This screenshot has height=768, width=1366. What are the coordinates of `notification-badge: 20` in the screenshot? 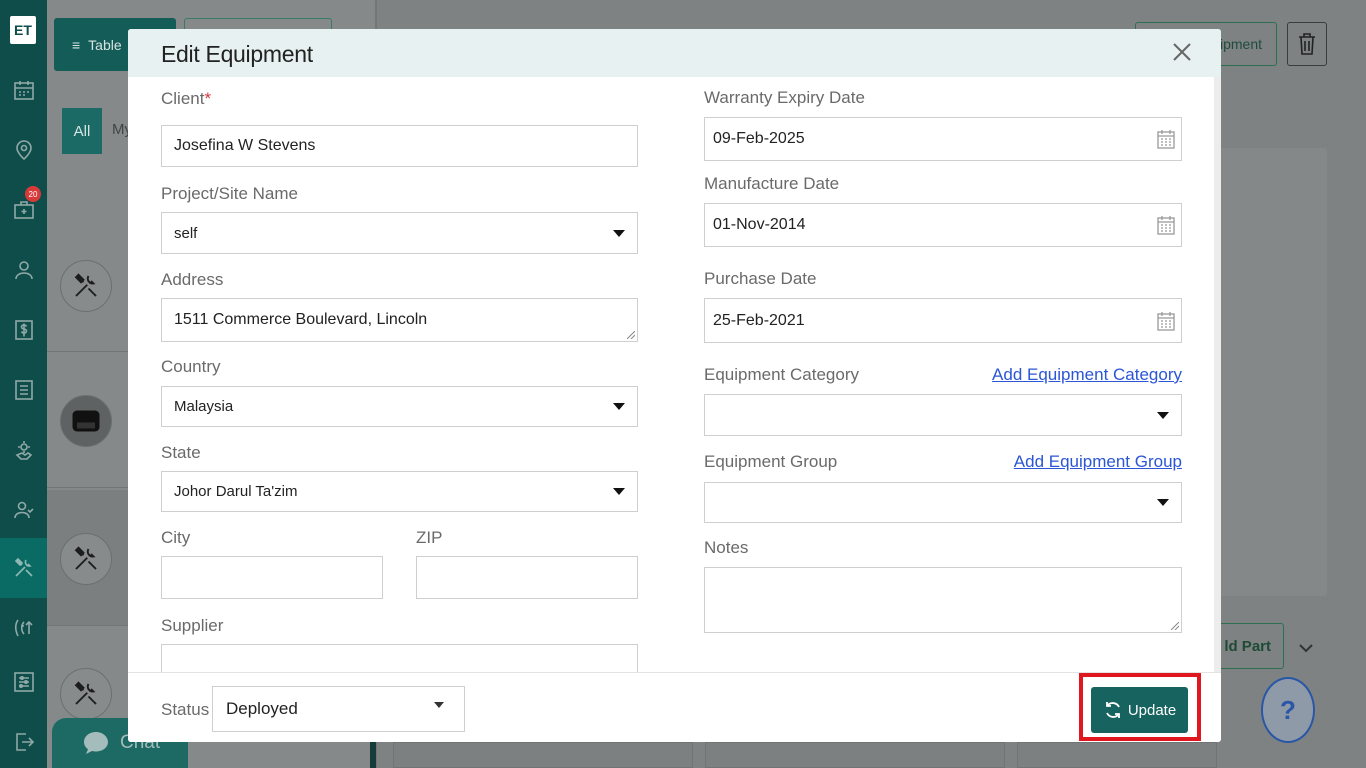 It's located at (33, 194).